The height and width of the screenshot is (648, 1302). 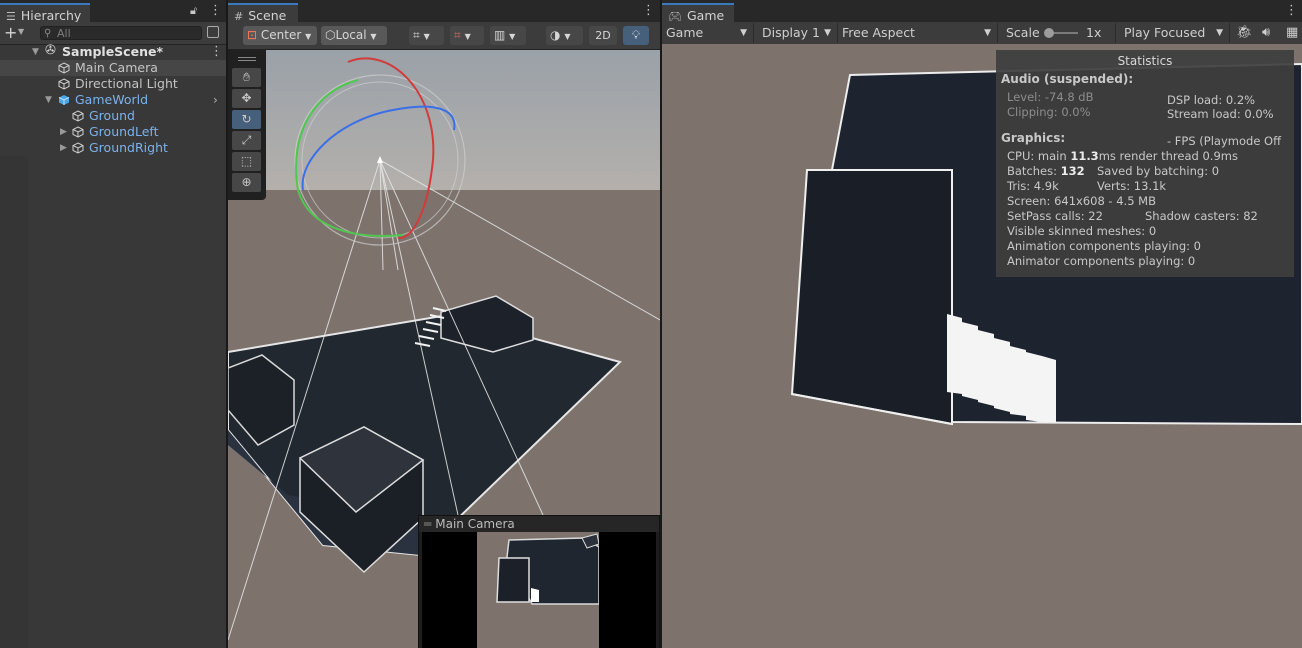 I want to click on hierarchy-item-groundleft: ▶ GroundLeft, so click(x=113, y=132).